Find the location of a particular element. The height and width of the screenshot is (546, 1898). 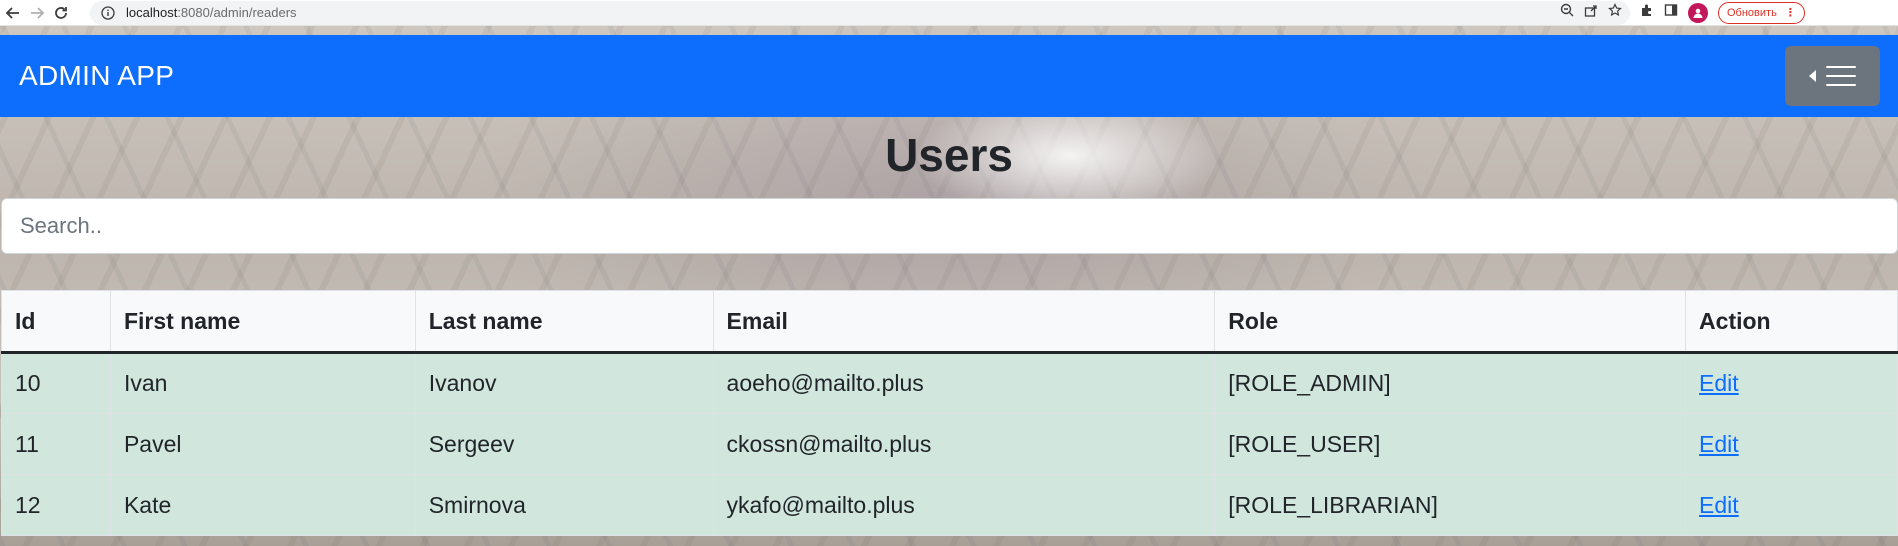

column-header-last-name: Last name is located at coordinates (564, 322).